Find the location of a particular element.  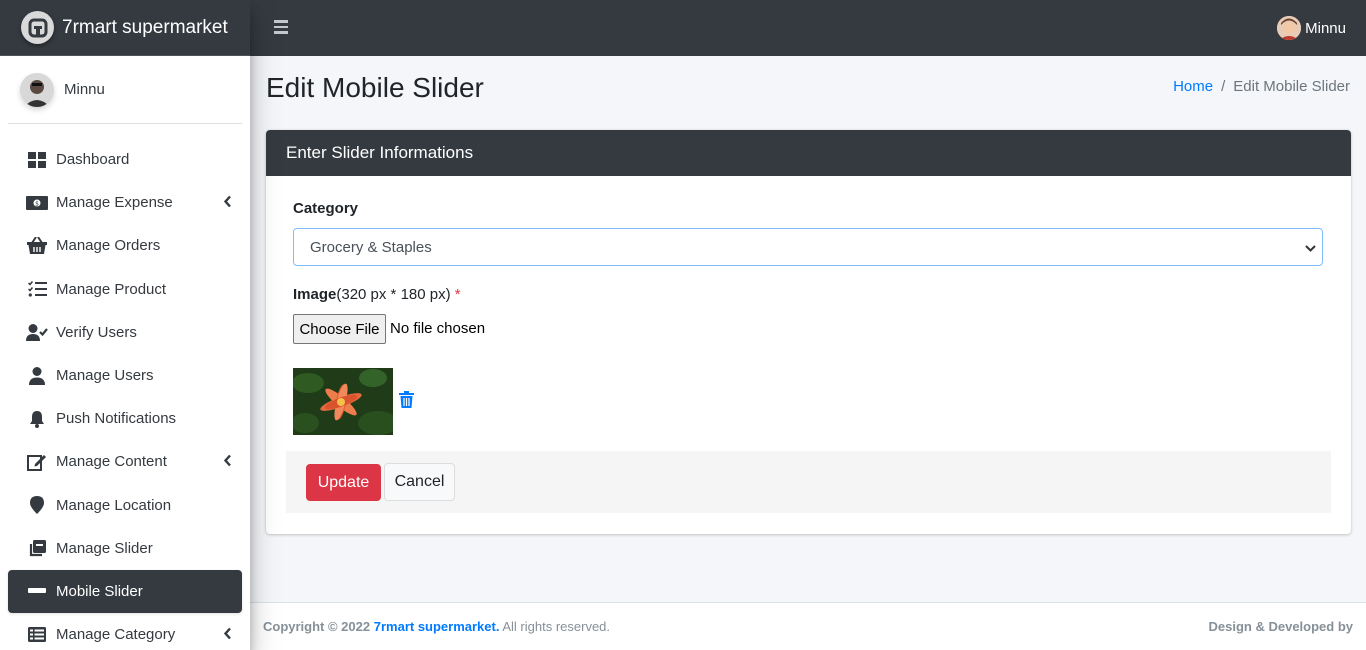

sidebar-item-manage-orders: Manage Orders is located at coordinates (125, 245).